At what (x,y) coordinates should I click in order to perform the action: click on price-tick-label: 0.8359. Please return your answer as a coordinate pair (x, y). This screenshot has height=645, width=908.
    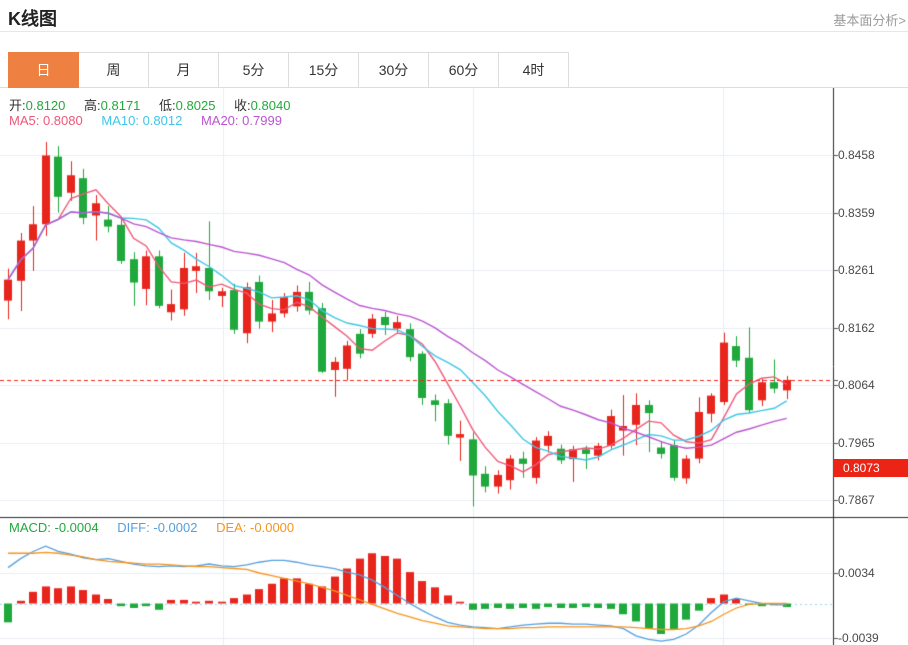
    Looking at the image, I should click on (856, 213).